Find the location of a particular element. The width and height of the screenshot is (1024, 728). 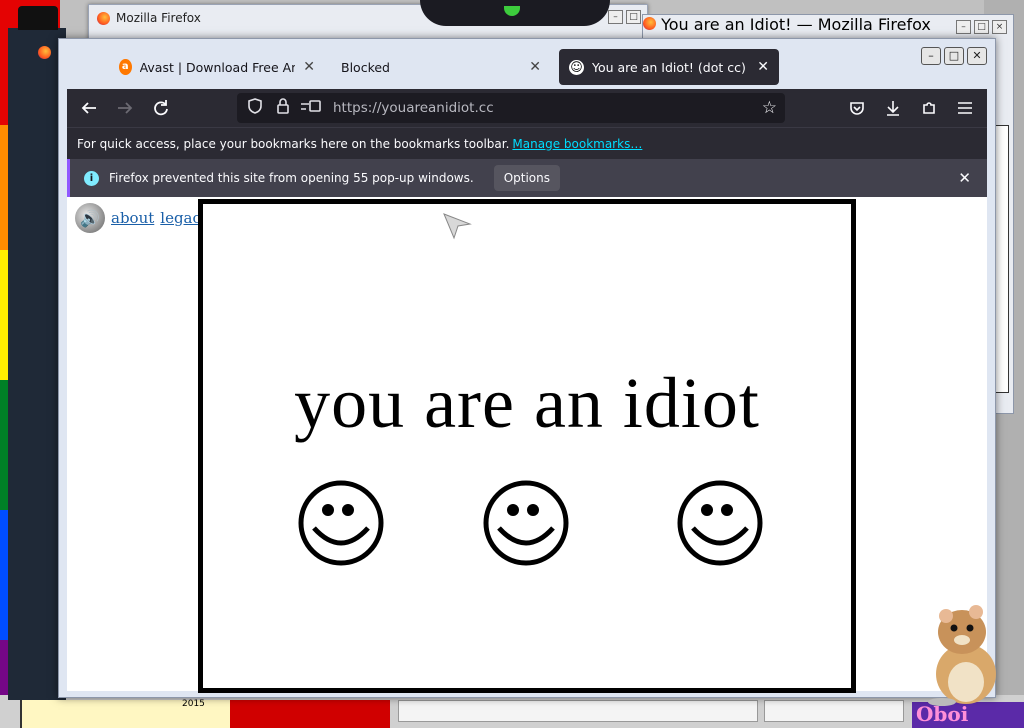

window-controls: – □ ✕ is located at coordinates (954, 56).